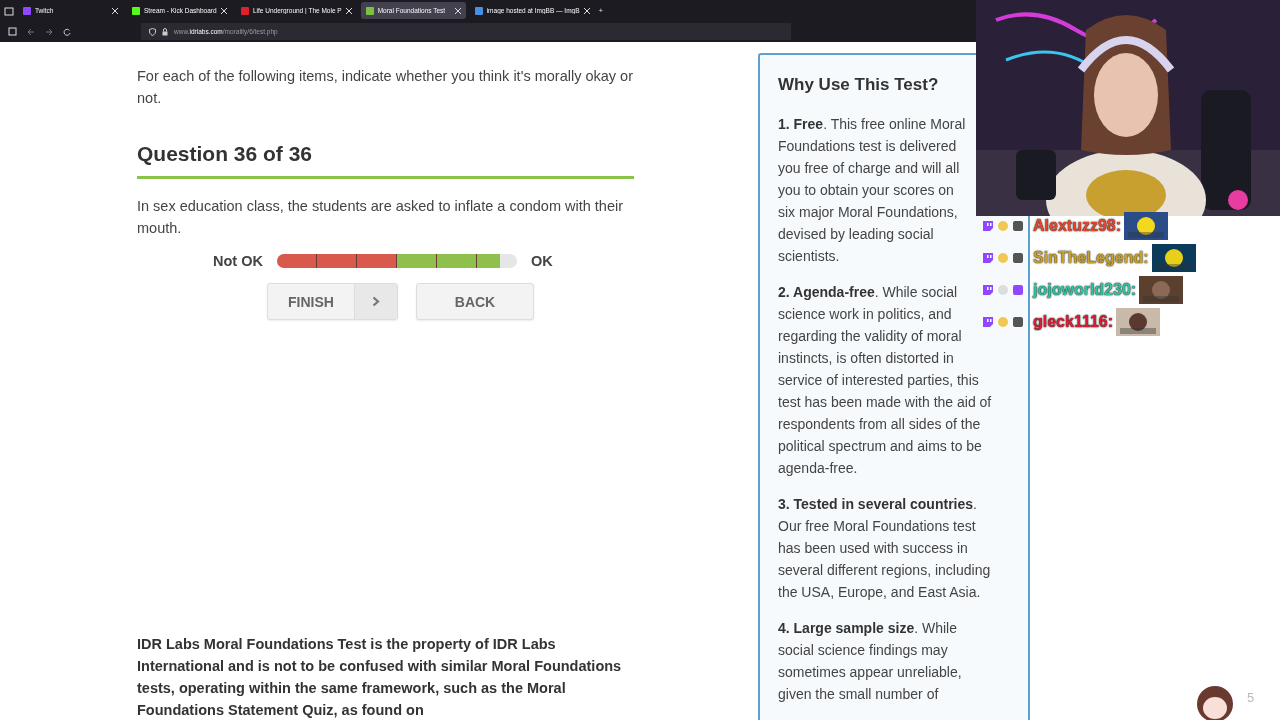  Describe the element at coordinates (152, 31) in the screenshot. I see `shield-icon` at that location.